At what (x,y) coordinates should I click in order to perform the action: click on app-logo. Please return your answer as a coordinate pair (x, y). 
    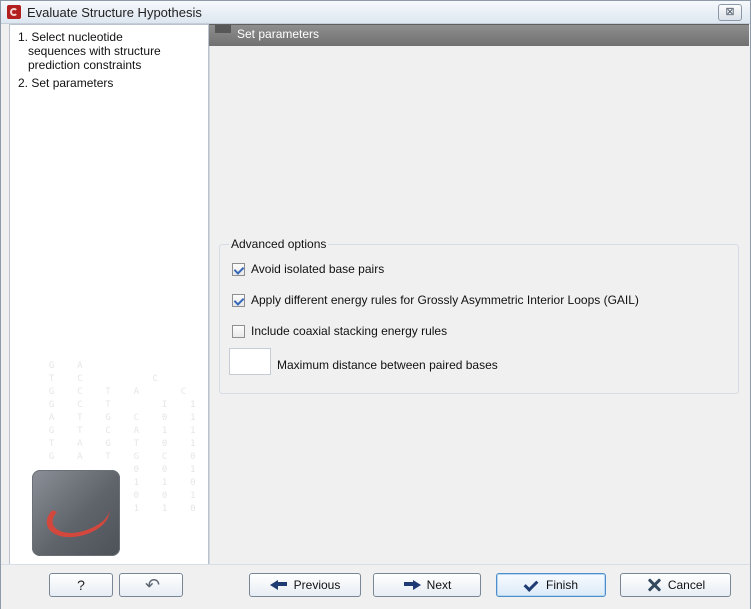
    Looking at the image, I should click on (76, 513).